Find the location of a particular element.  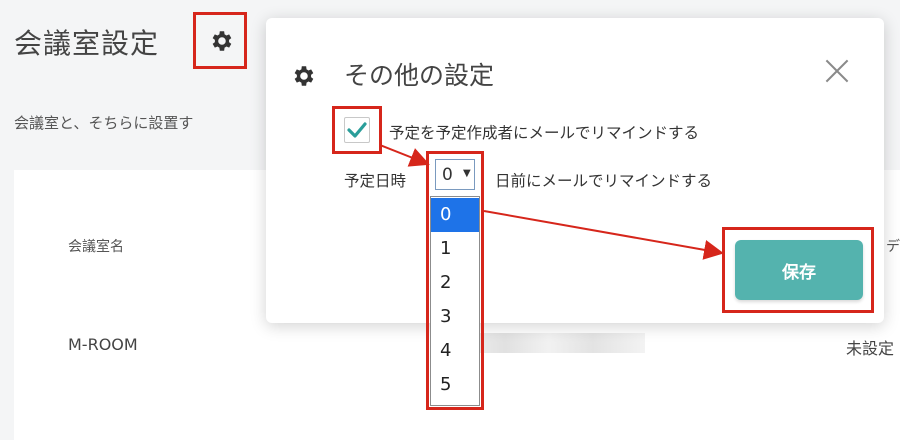

days-dropdown-list: 0 1 2 3 4 5 is located at coordinates (455, 301).